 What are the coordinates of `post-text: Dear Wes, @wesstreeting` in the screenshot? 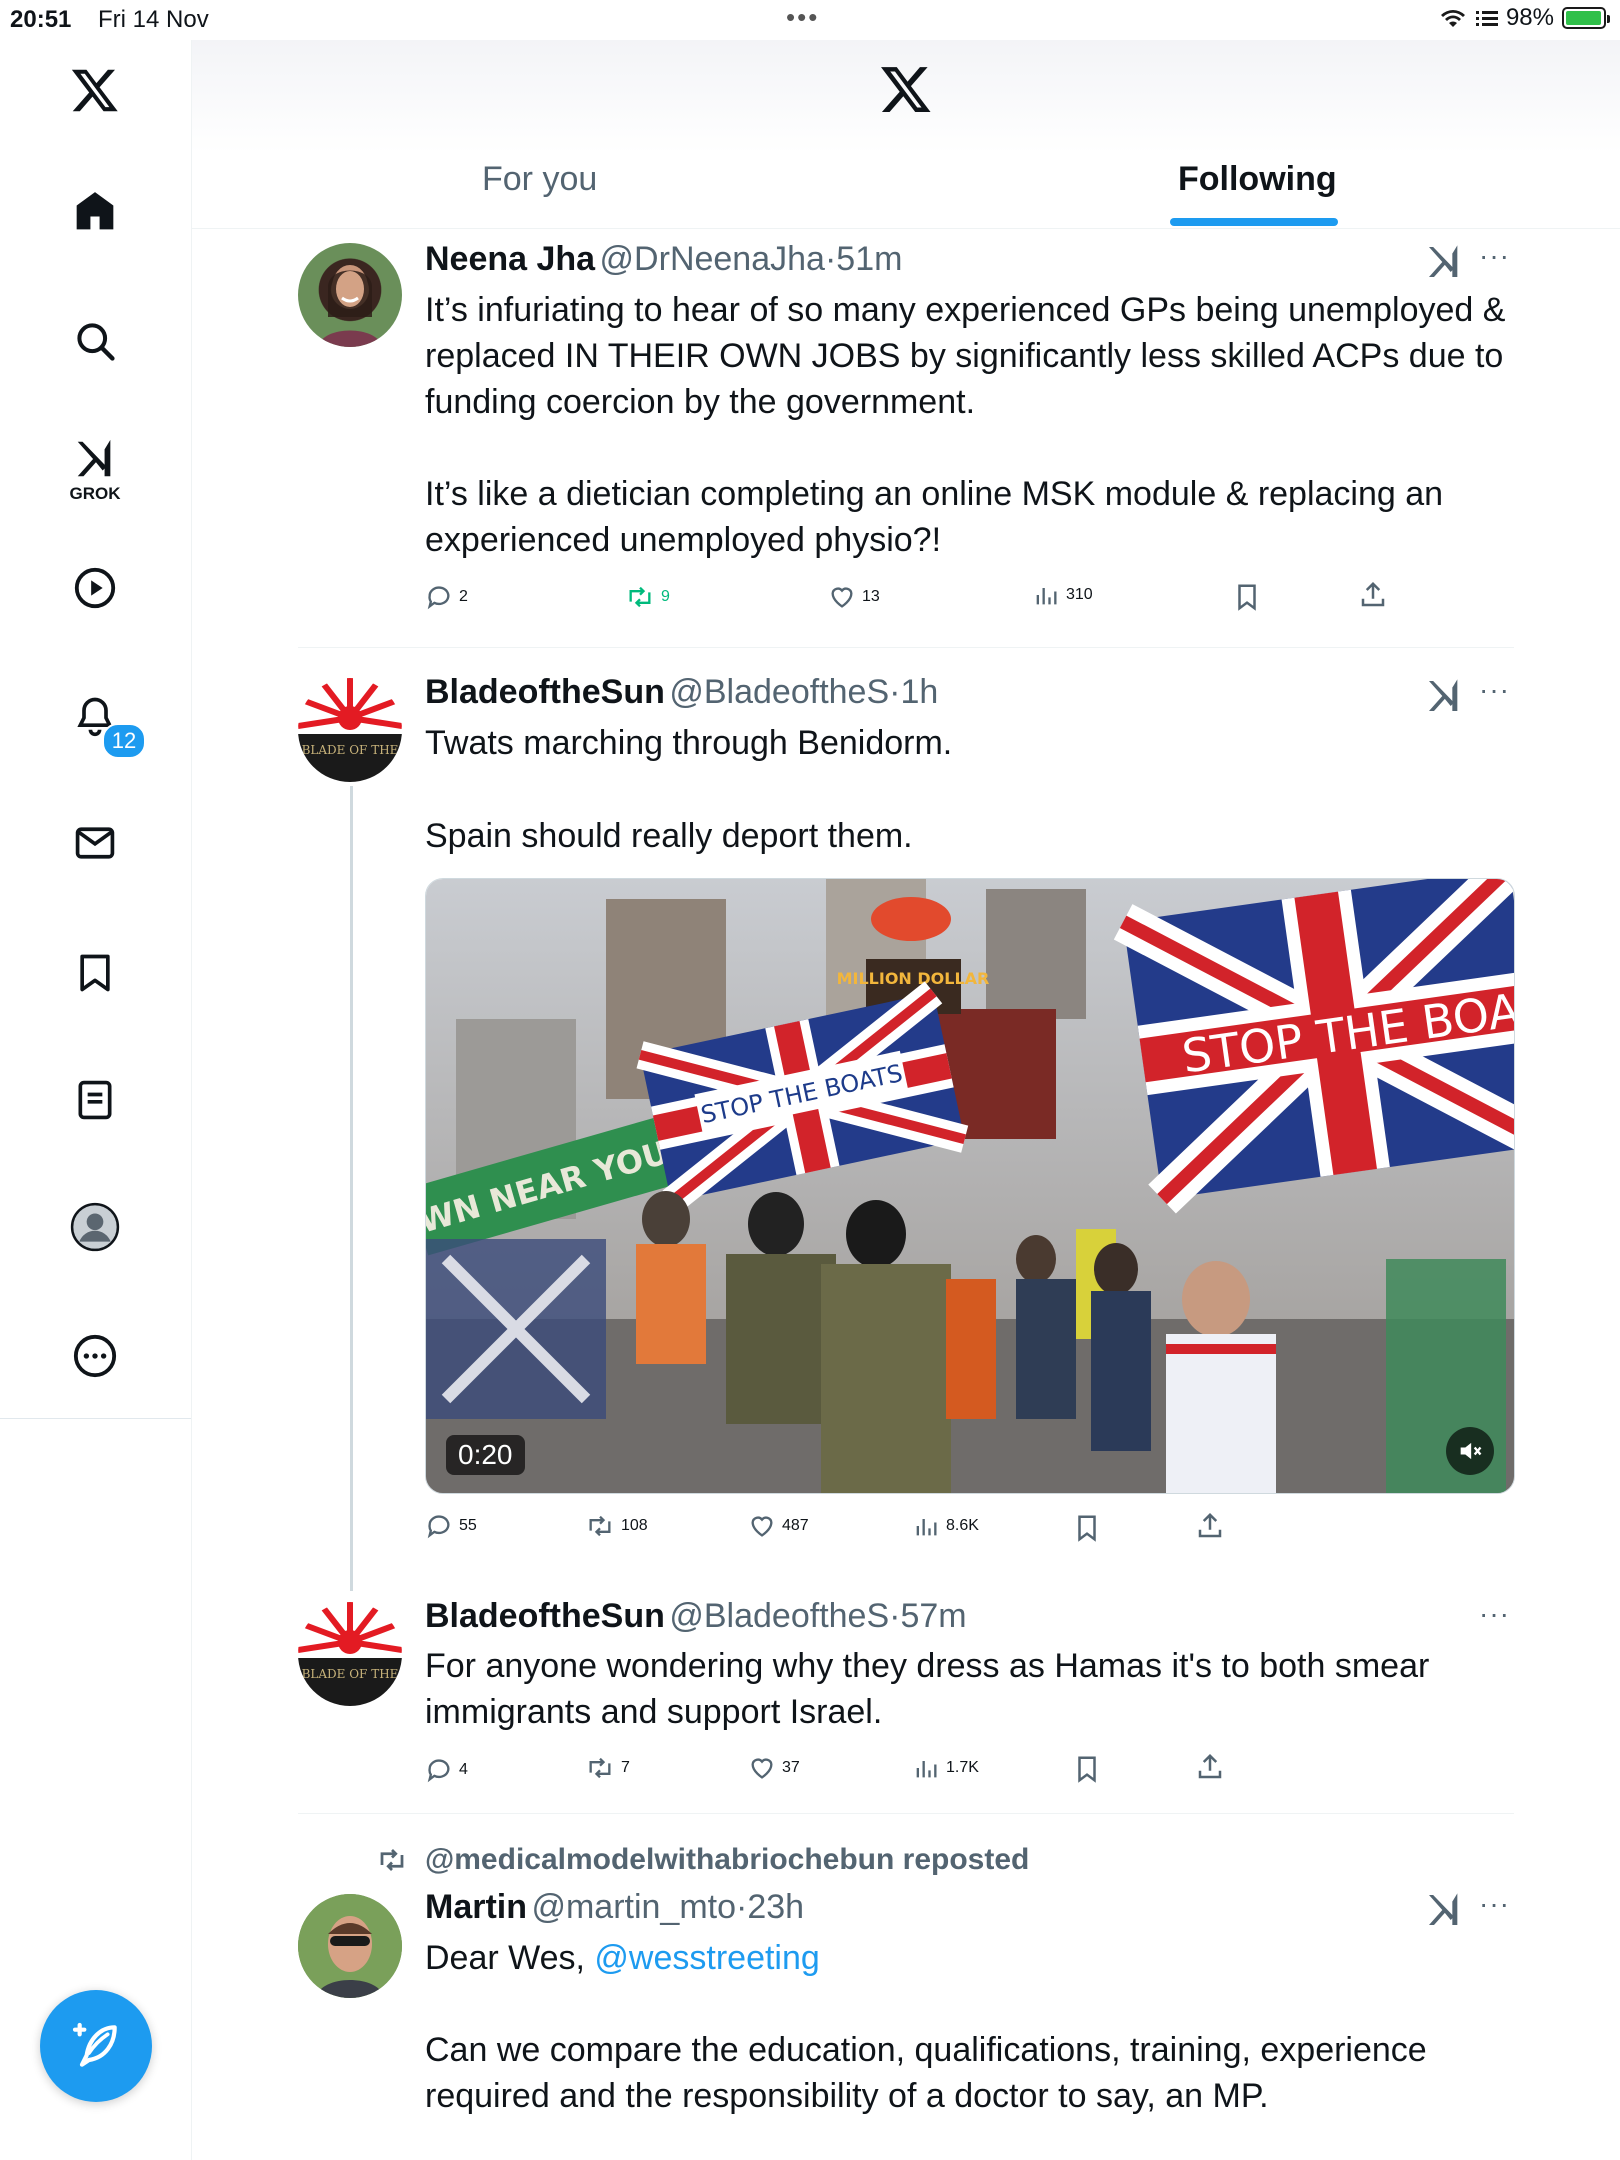 It's located at (970, 1958).